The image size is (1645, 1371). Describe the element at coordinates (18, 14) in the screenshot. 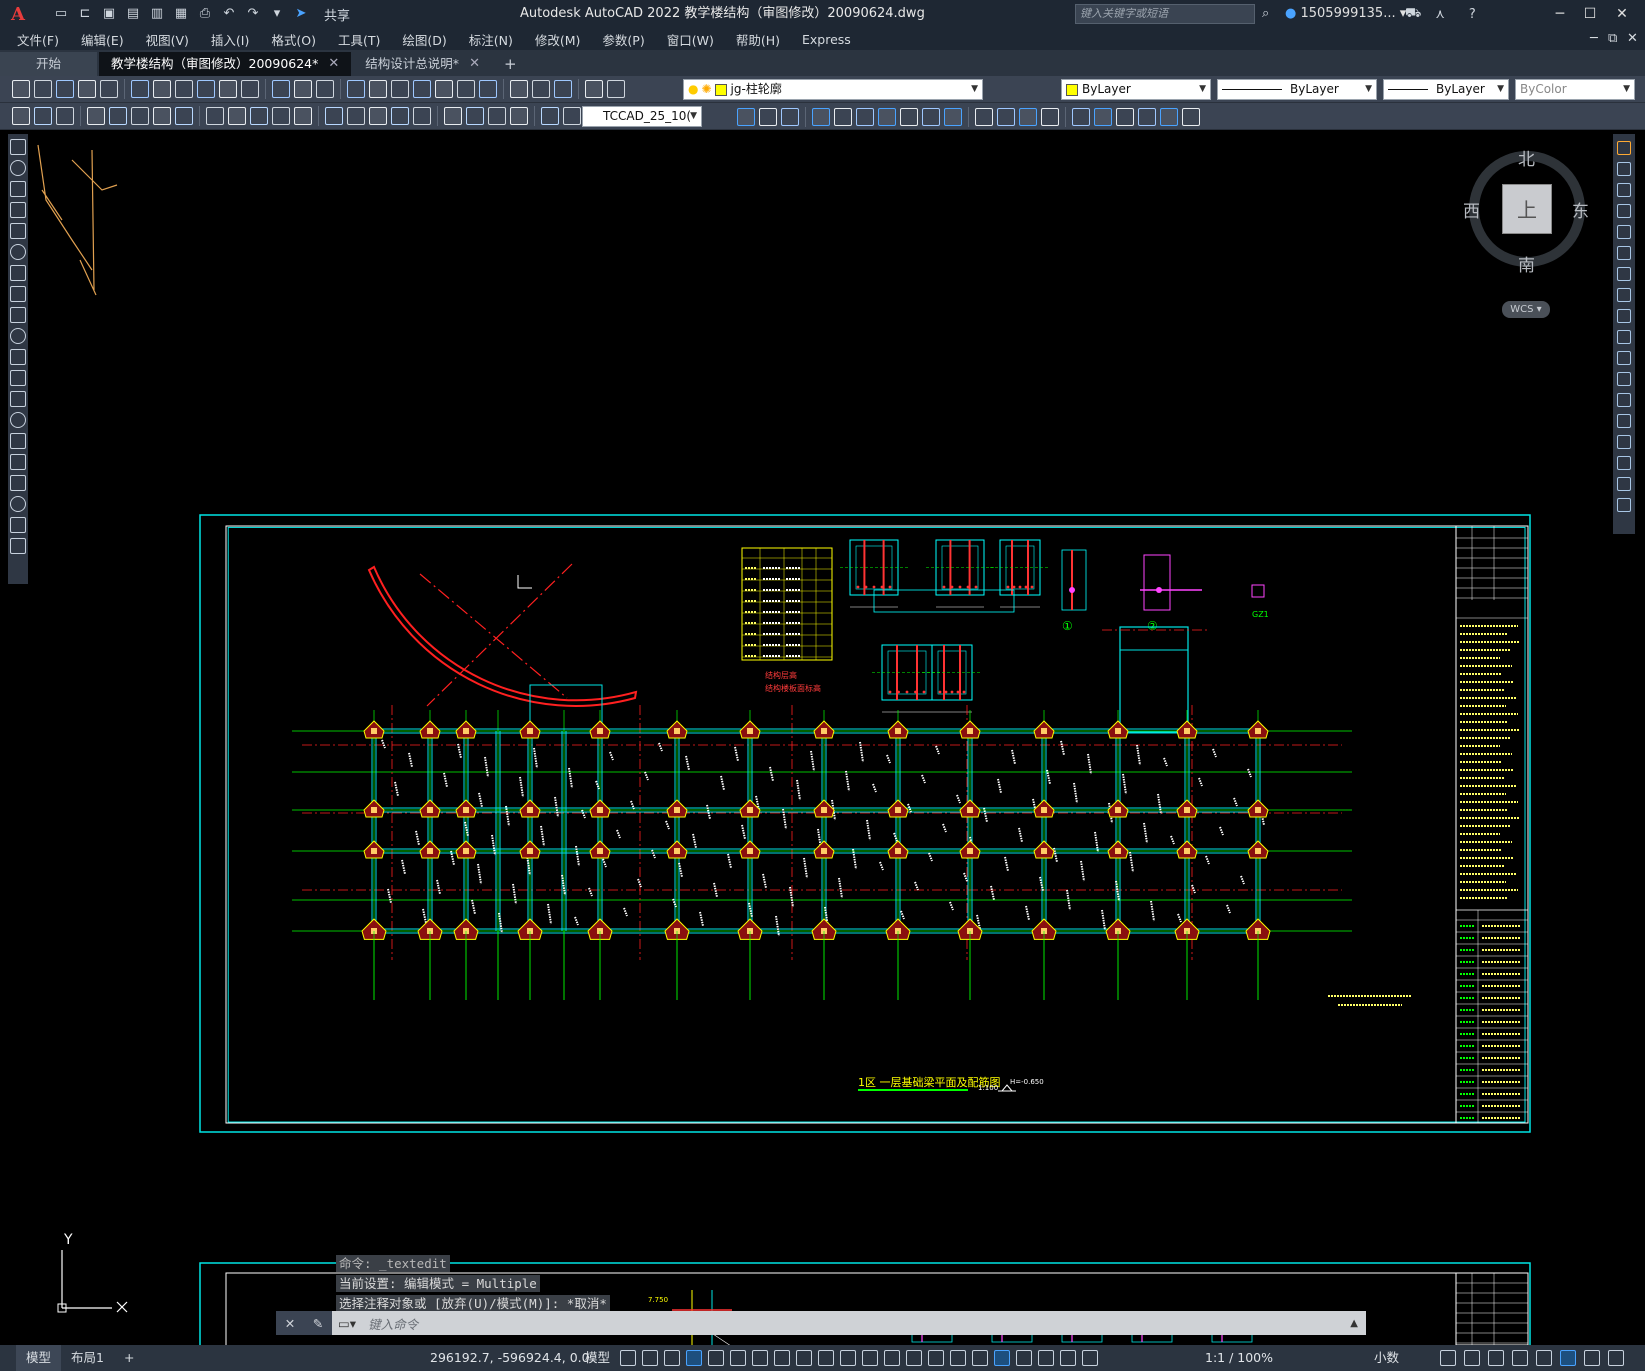

I see `app-logo-icon: A` at that location.